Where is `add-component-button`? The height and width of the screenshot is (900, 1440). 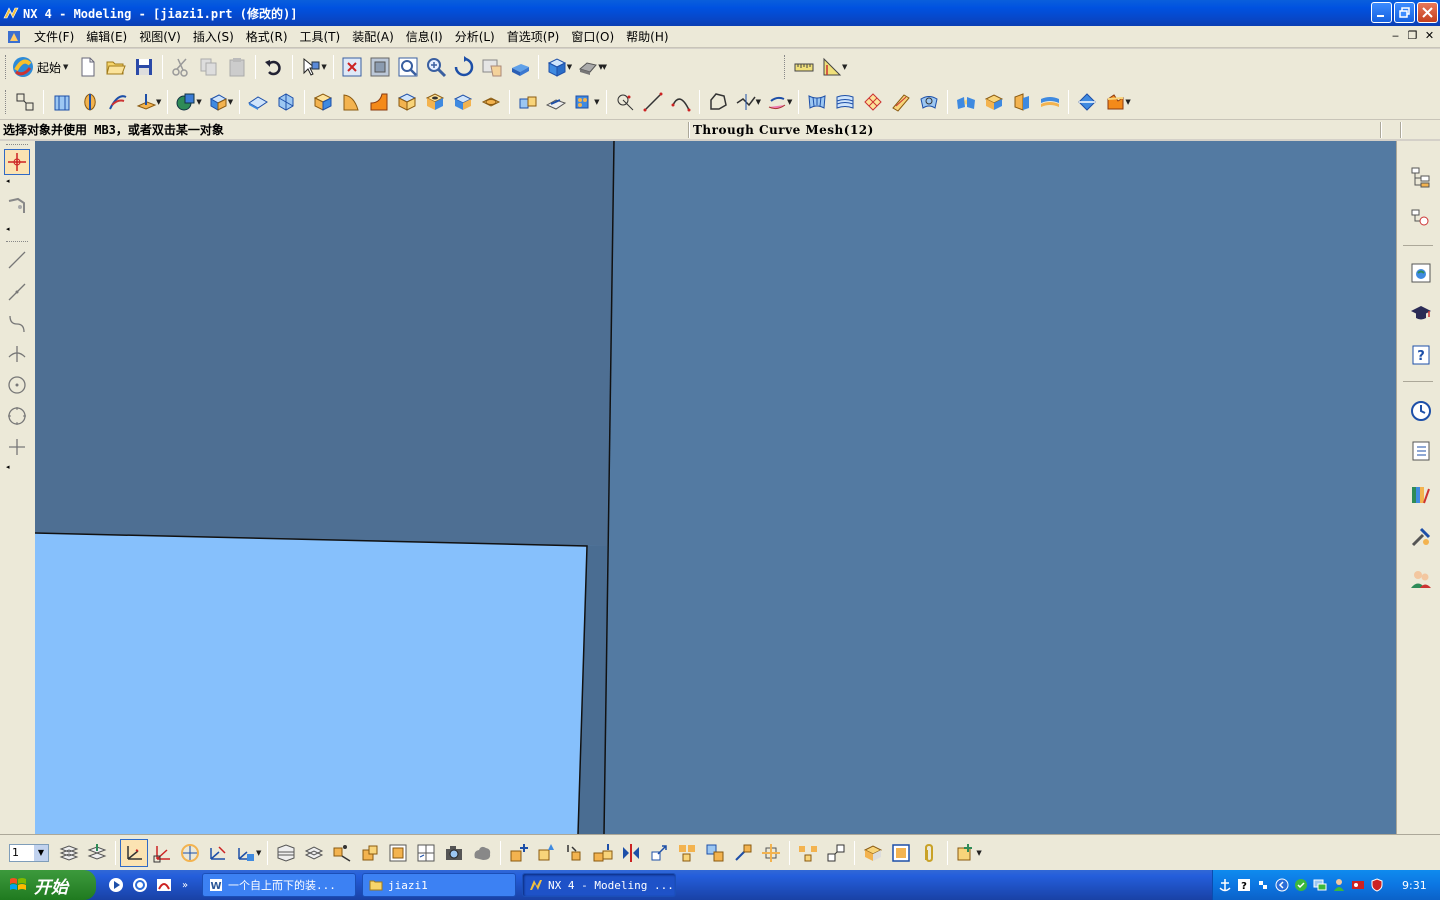 add-component-button is located at coordinates (519, 853).